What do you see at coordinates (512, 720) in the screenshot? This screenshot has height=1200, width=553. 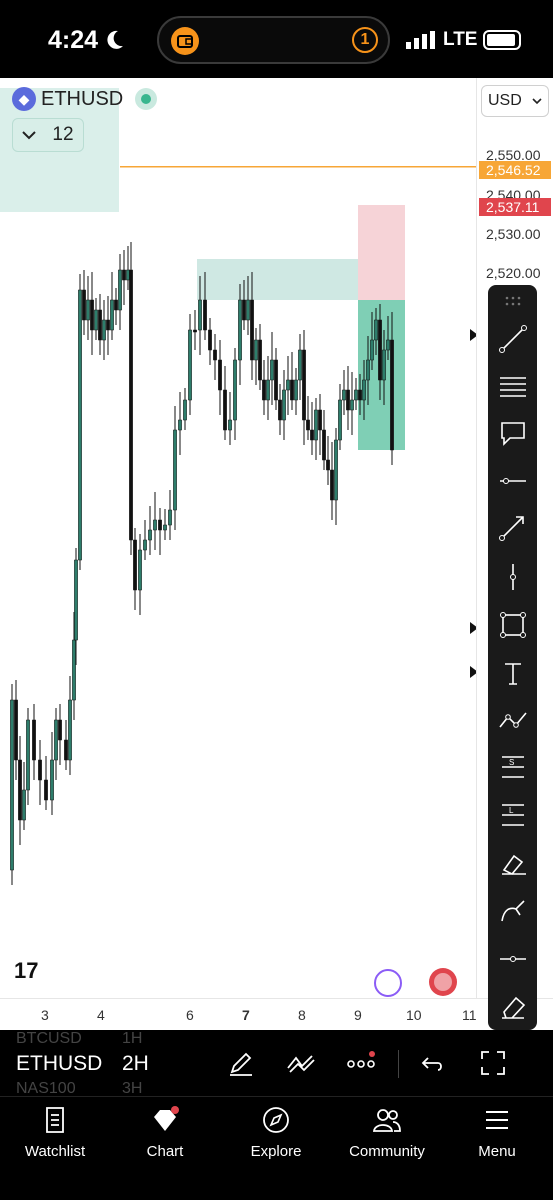 I see `tool-path` at bounding box center [512, 720].